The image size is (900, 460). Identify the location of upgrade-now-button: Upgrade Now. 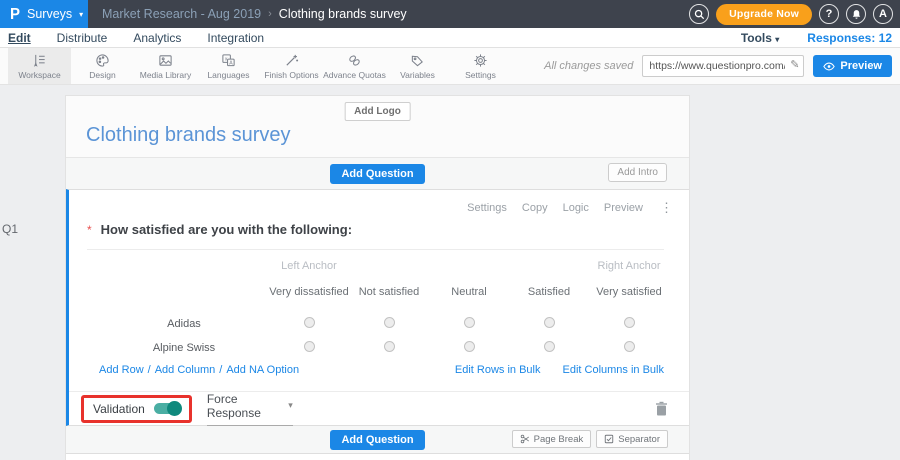
(764, 14).